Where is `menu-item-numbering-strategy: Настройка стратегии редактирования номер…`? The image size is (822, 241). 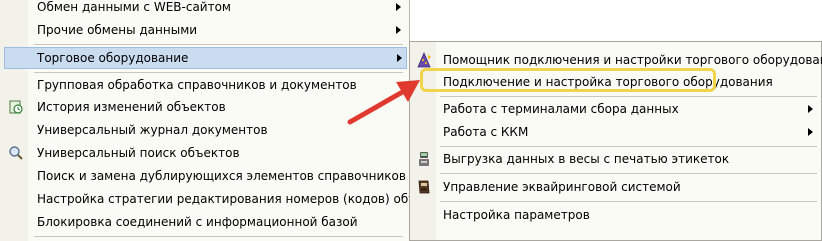 menu-item-numbering-strategy: Настройка стратегии редактирования номер… is located at coordinates (226, 199).